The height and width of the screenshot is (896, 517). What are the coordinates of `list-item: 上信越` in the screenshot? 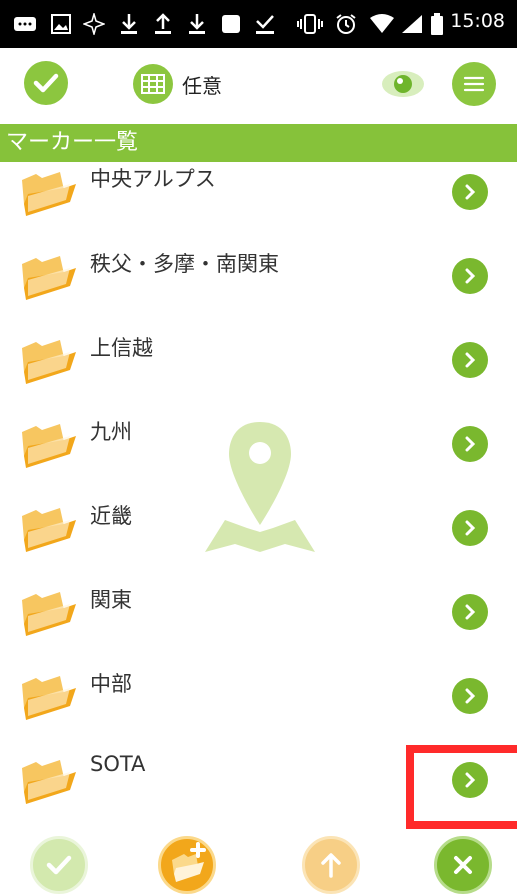 It's located at (258, 368).